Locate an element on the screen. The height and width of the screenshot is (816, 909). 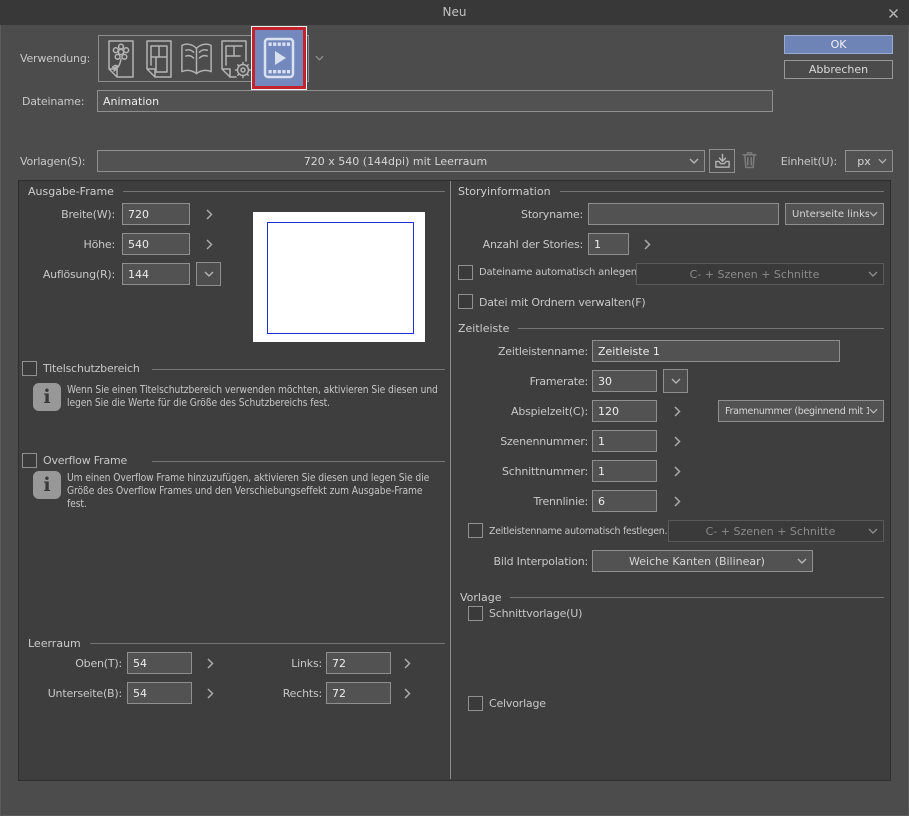
delete-template-button is located at coordinates (749, 162).